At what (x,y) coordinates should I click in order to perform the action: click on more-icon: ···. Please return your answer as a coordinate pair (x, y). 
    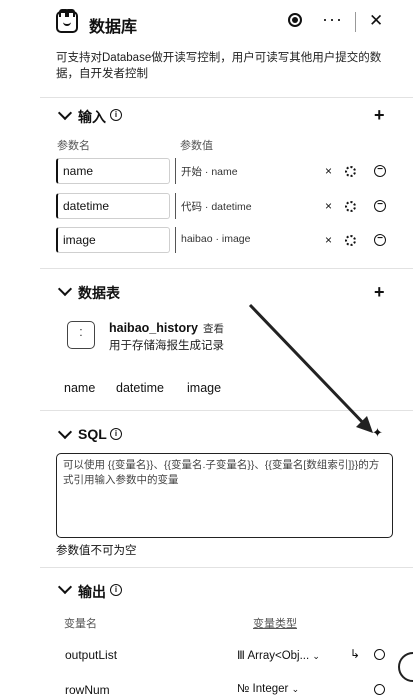
    Looking at the image, I should click on (332, 19).